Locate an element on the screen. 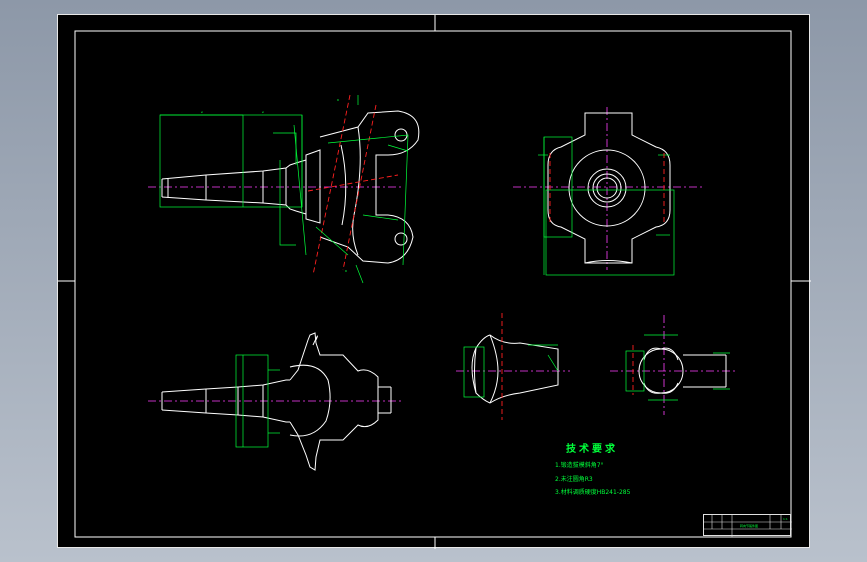 Image resolution: width=867 pixels, height=562 pixels. technical-requirement-2: 2.未注圆角R3 is located at coordinates (574, 479).